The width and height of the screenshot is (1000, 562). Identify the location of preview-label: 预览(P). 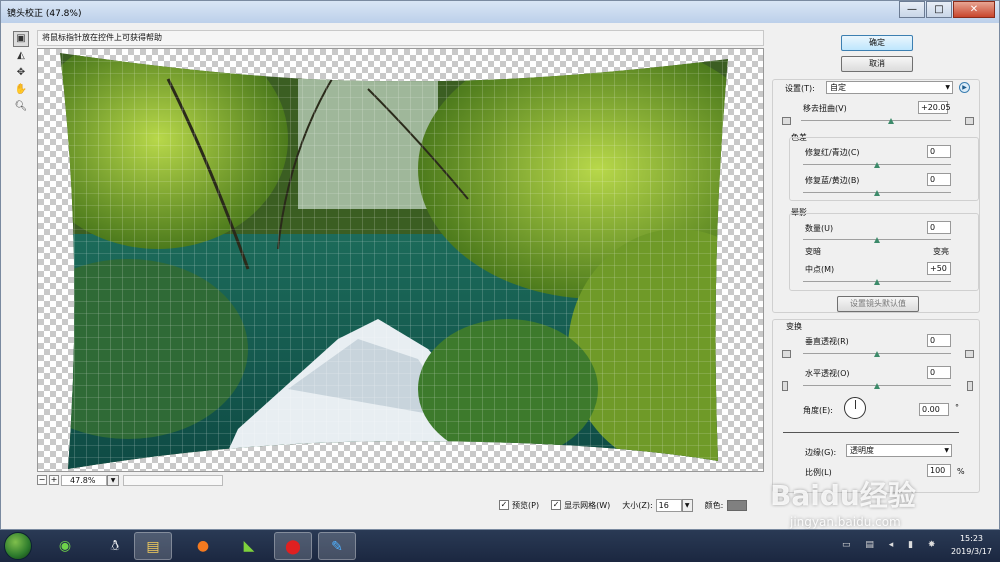
(526, 505).